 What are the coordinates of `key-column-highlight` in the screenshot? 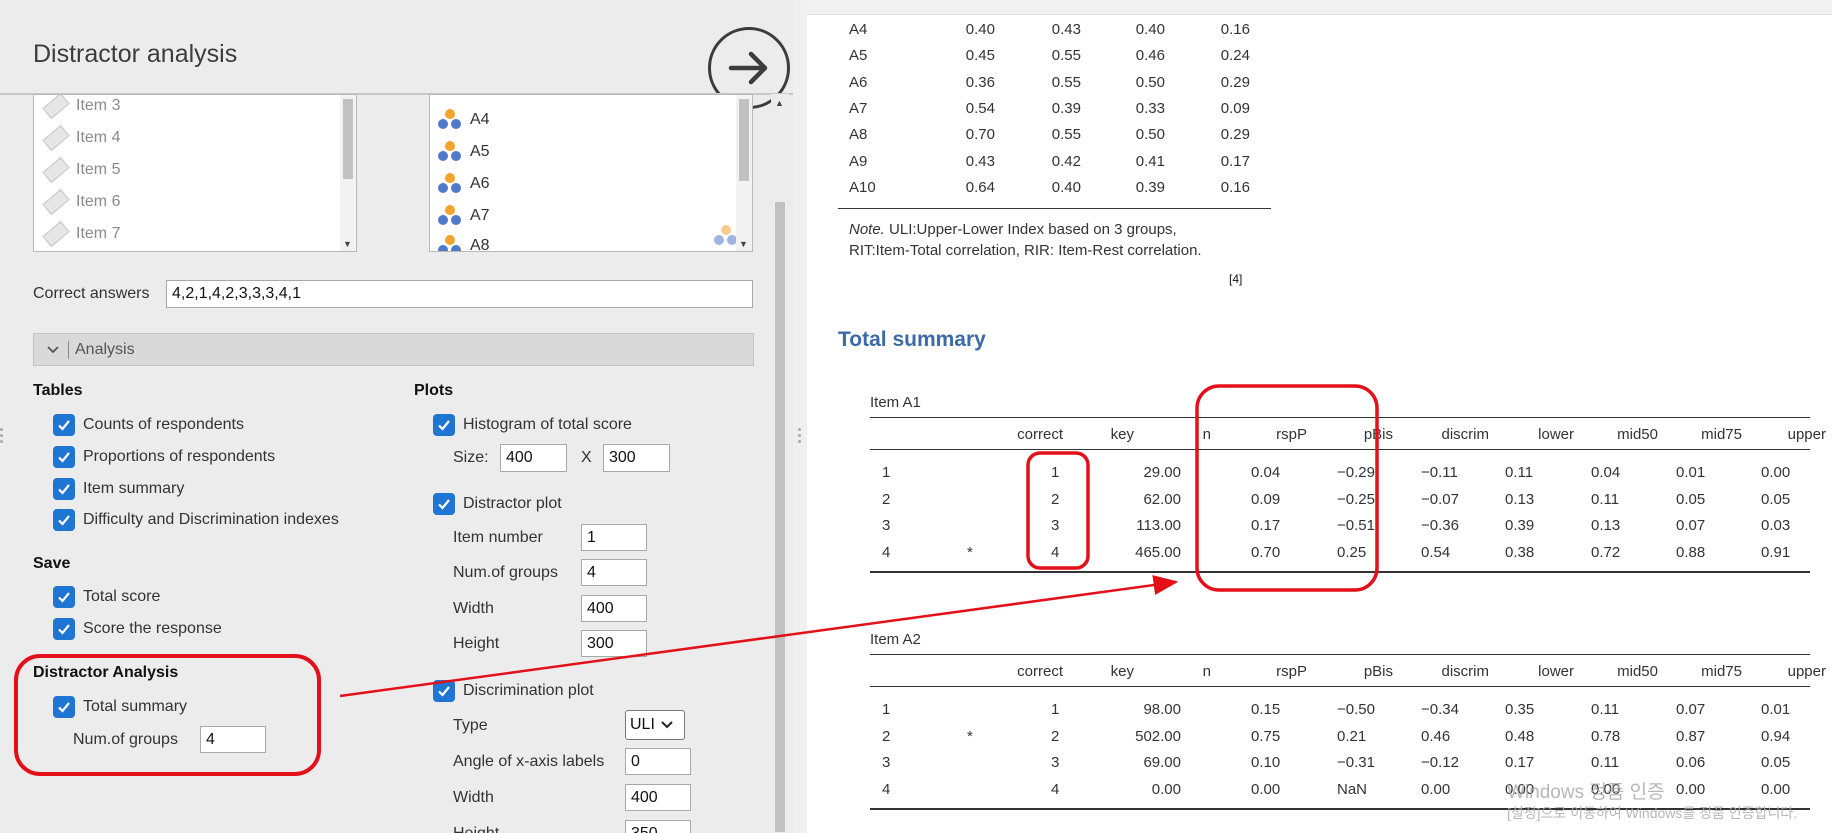 It's located at (1058, 510).